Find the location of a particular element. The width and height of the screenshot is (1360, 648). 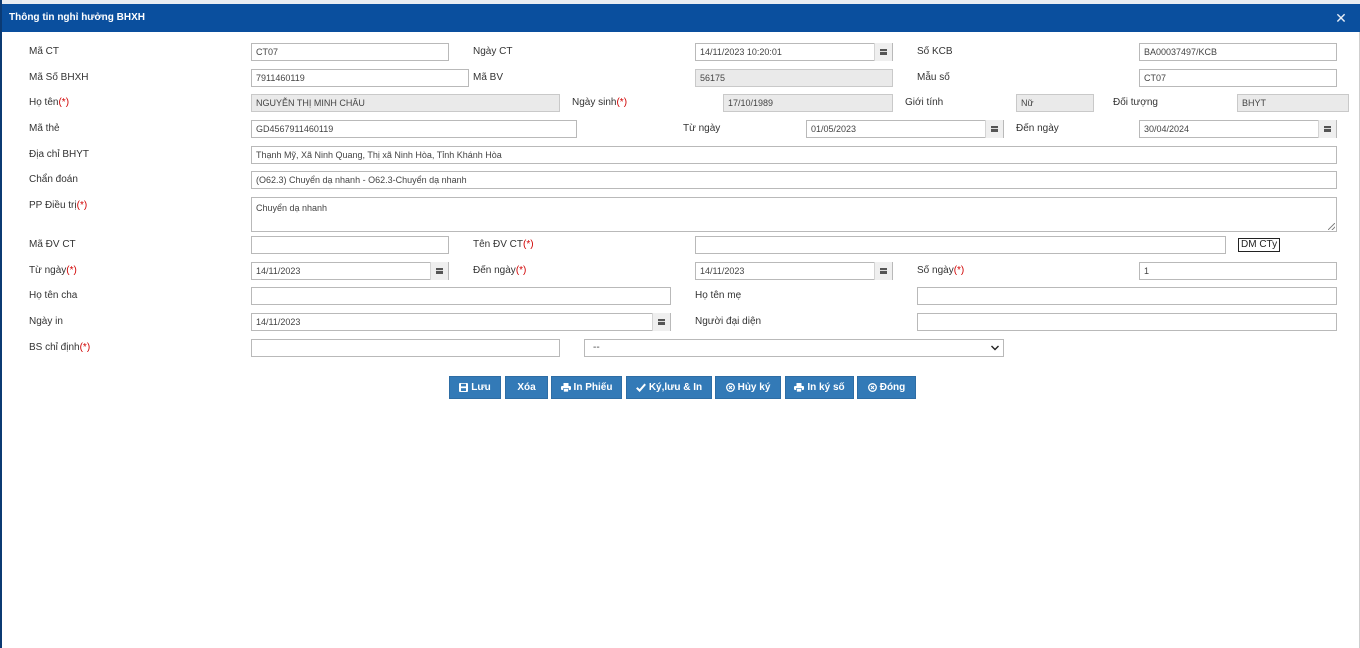

close-icon: ✕ is located at coordinates (1341, 18).